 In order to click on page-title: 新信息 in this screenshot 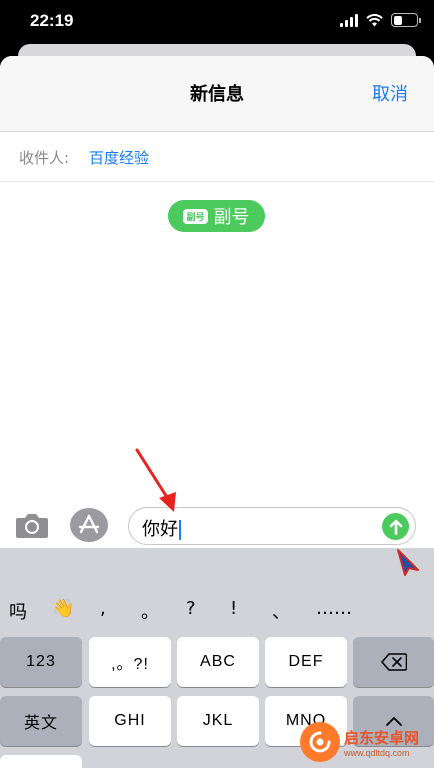, I will do `click(217, 94)`.